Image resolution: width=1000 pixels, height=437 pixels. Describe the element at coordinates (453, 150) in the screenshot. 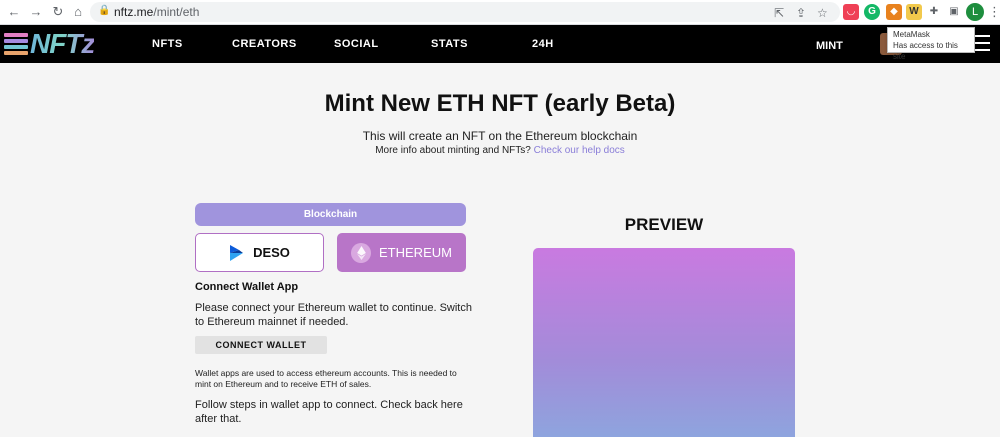

I see `help-info-text: More info about minting and NFTs?` at that location.